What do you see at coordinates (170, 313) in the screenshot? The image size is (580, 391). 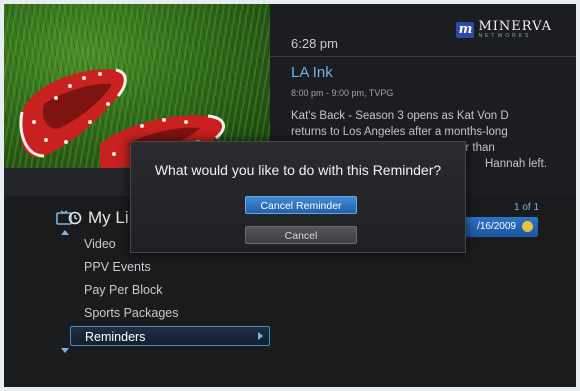 I see `menu-item-sports-packages: Sports Packages` at bounding box center [170, 313].